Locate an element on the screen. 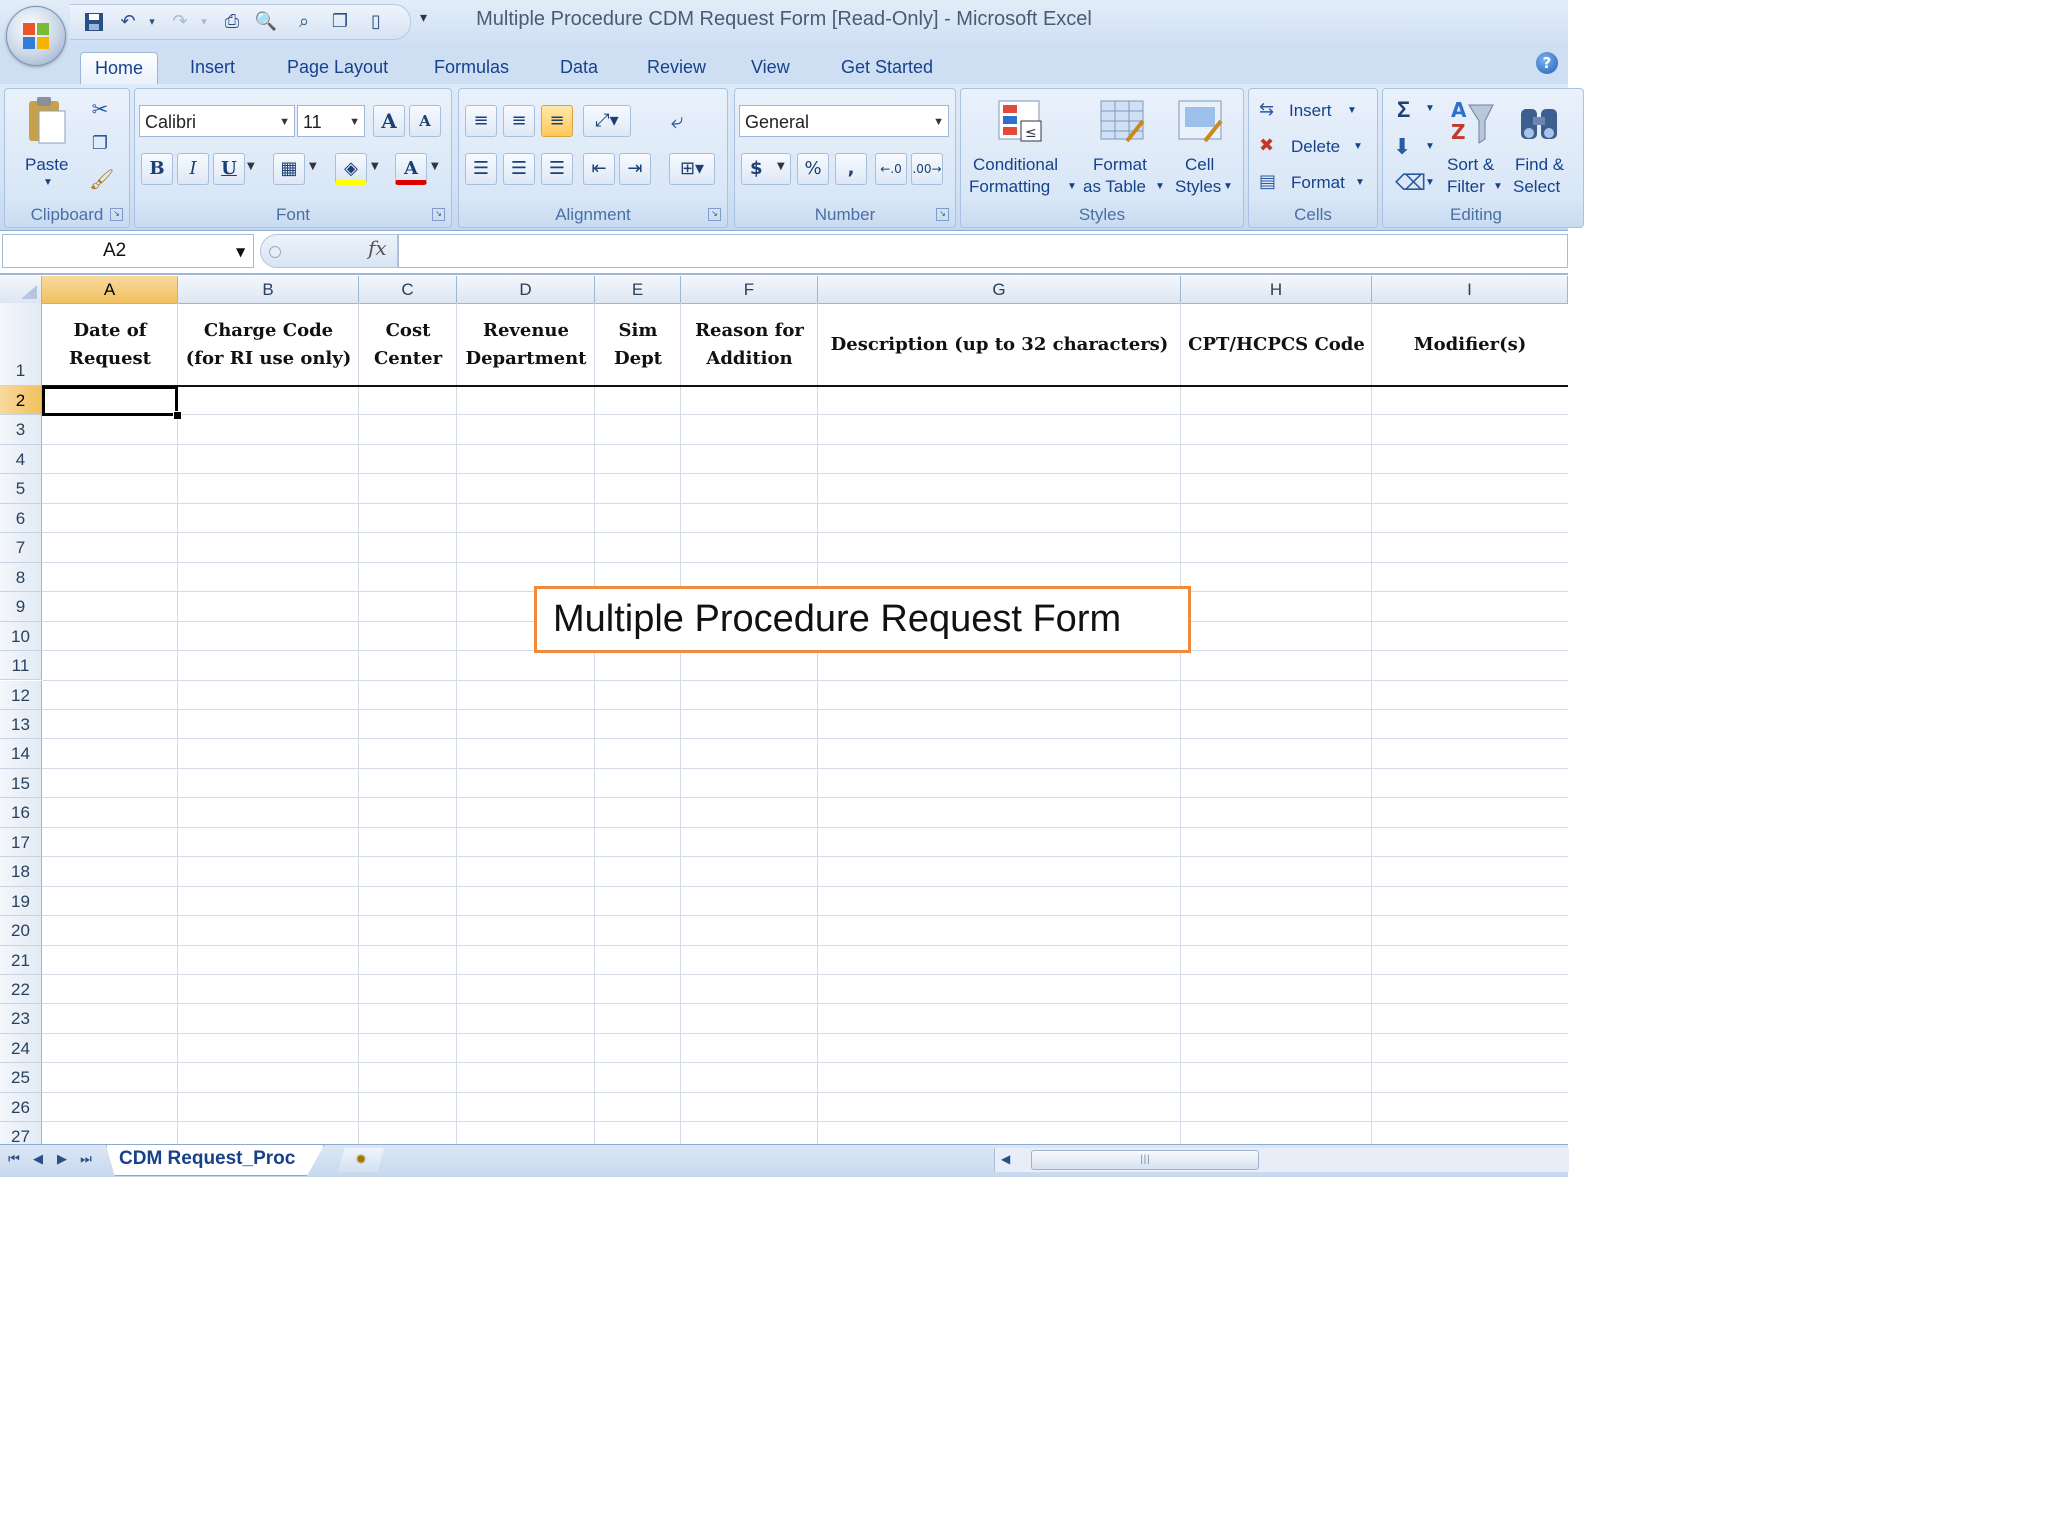 This screenshot has width=2048, height=1536. font-size-combo: 11 ▼ is located at coordinates (331, 121).